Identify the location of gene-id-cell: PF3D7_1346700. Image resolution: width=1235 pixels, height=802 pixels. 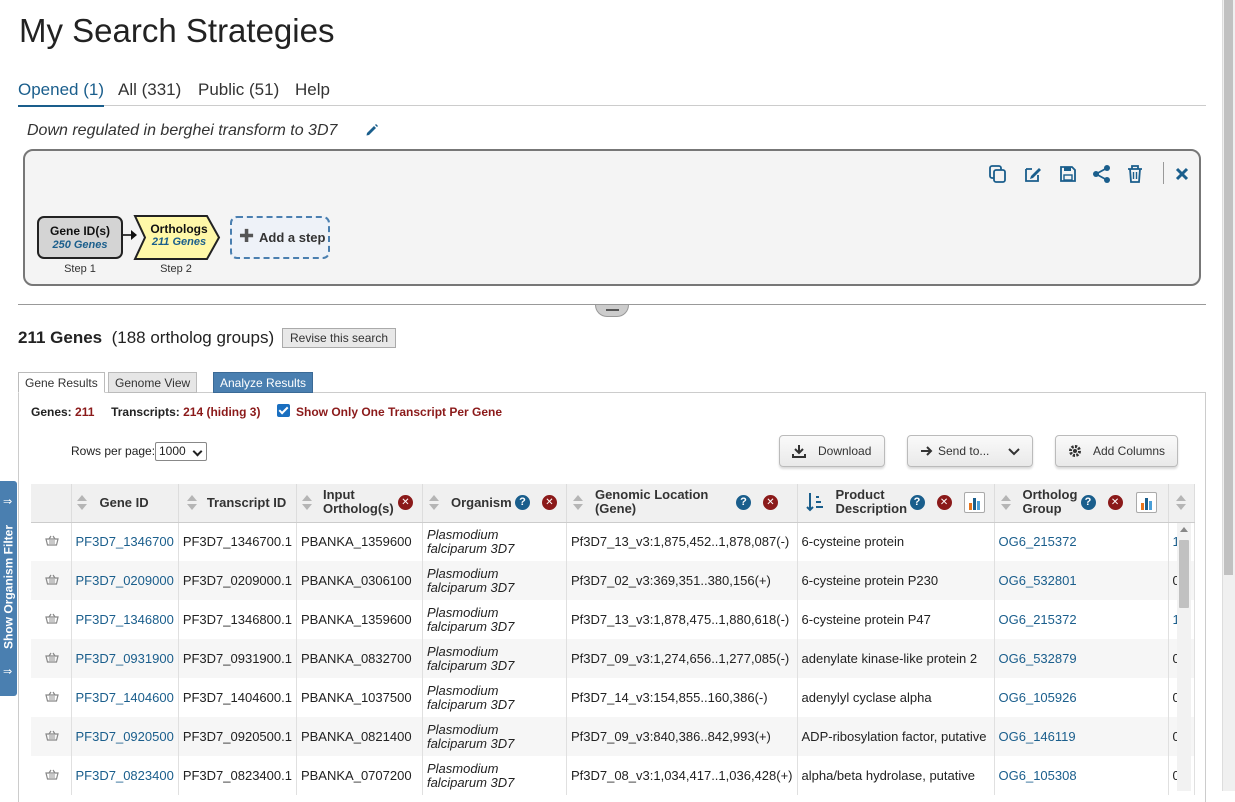
(125, 541).